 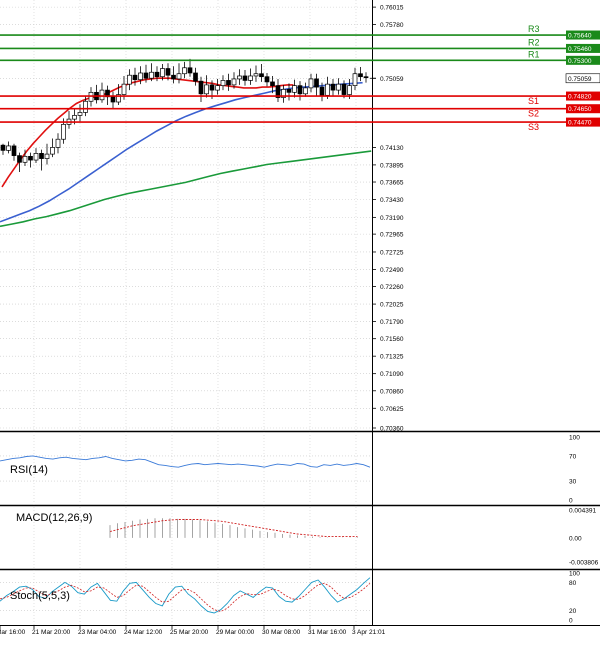 I want to click on rsi-tick-label: 0, so click(x=571, y=501).